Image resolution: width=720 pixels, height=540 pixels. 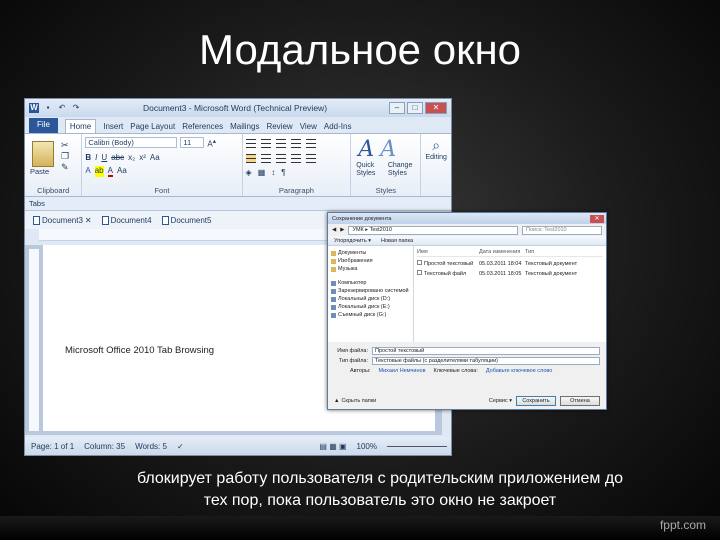 What do you see at coordinates (180, 446) in the screenshot?
I see `proofing-icon: ✓` at bounding box center [180, 446].